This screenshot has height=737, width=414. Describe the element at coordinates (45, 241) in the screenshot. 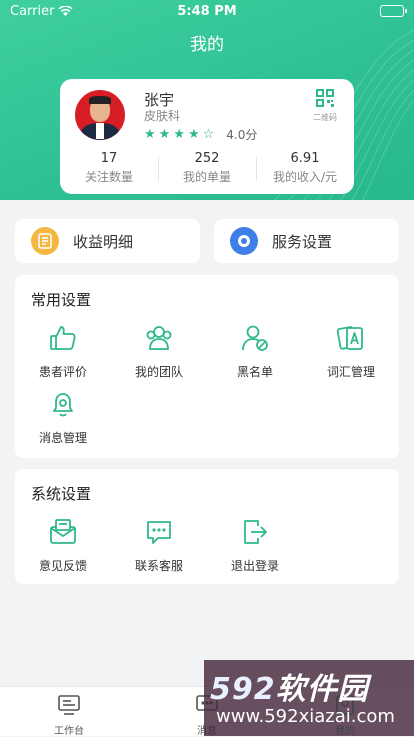

I see `income-list-icon` at that location.